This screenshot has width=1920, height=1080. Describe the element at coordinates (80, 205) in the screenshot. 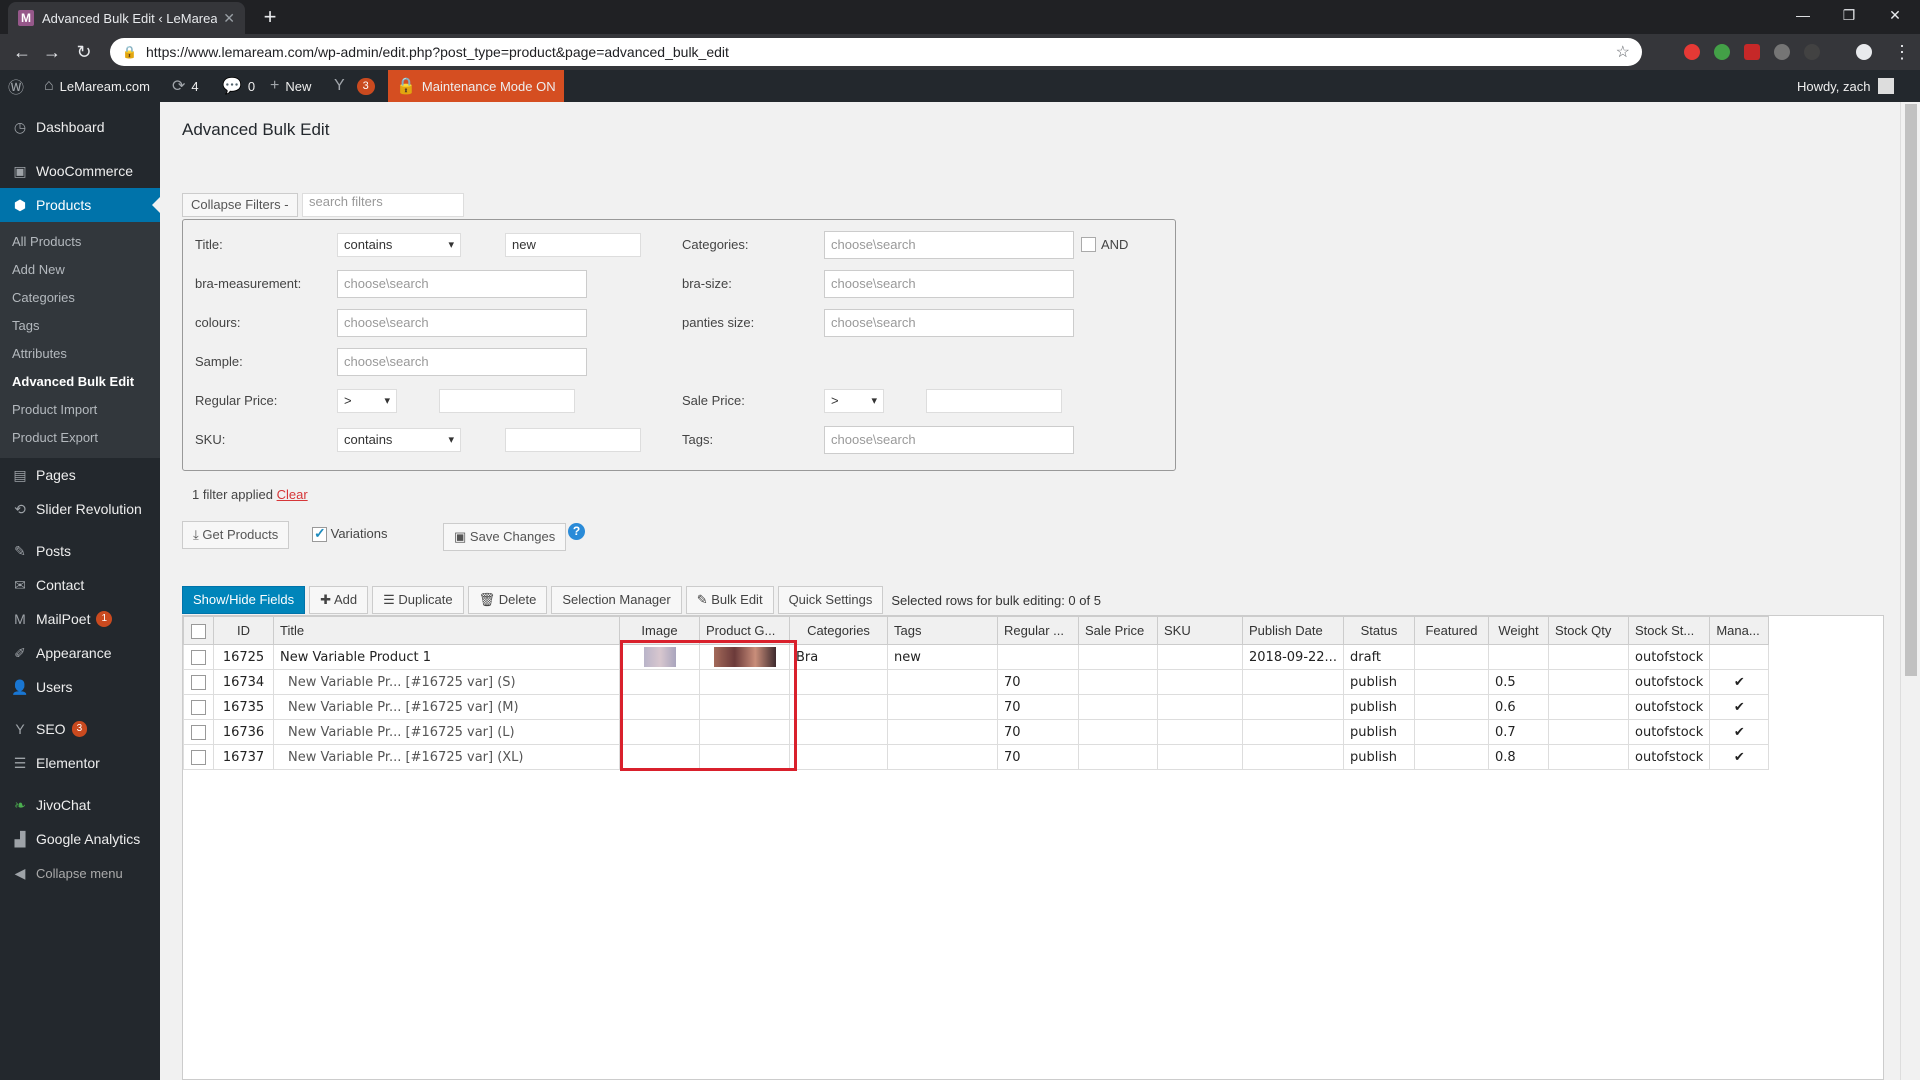

I see `menu-products: ⬢ Products` at that location.